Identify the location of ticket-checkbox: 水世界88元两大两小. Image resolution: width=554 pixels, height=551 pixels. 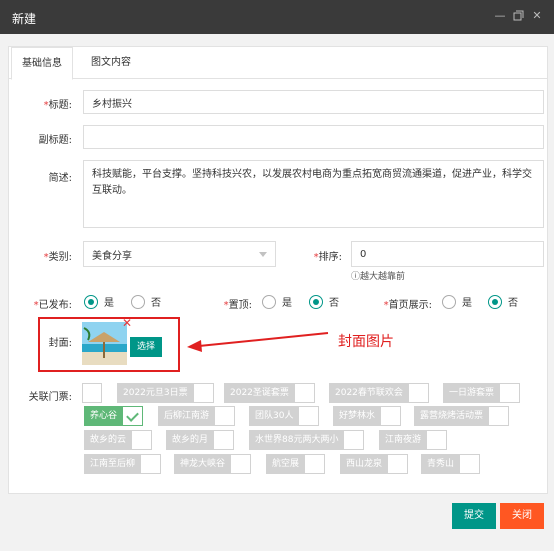
(307, 440).